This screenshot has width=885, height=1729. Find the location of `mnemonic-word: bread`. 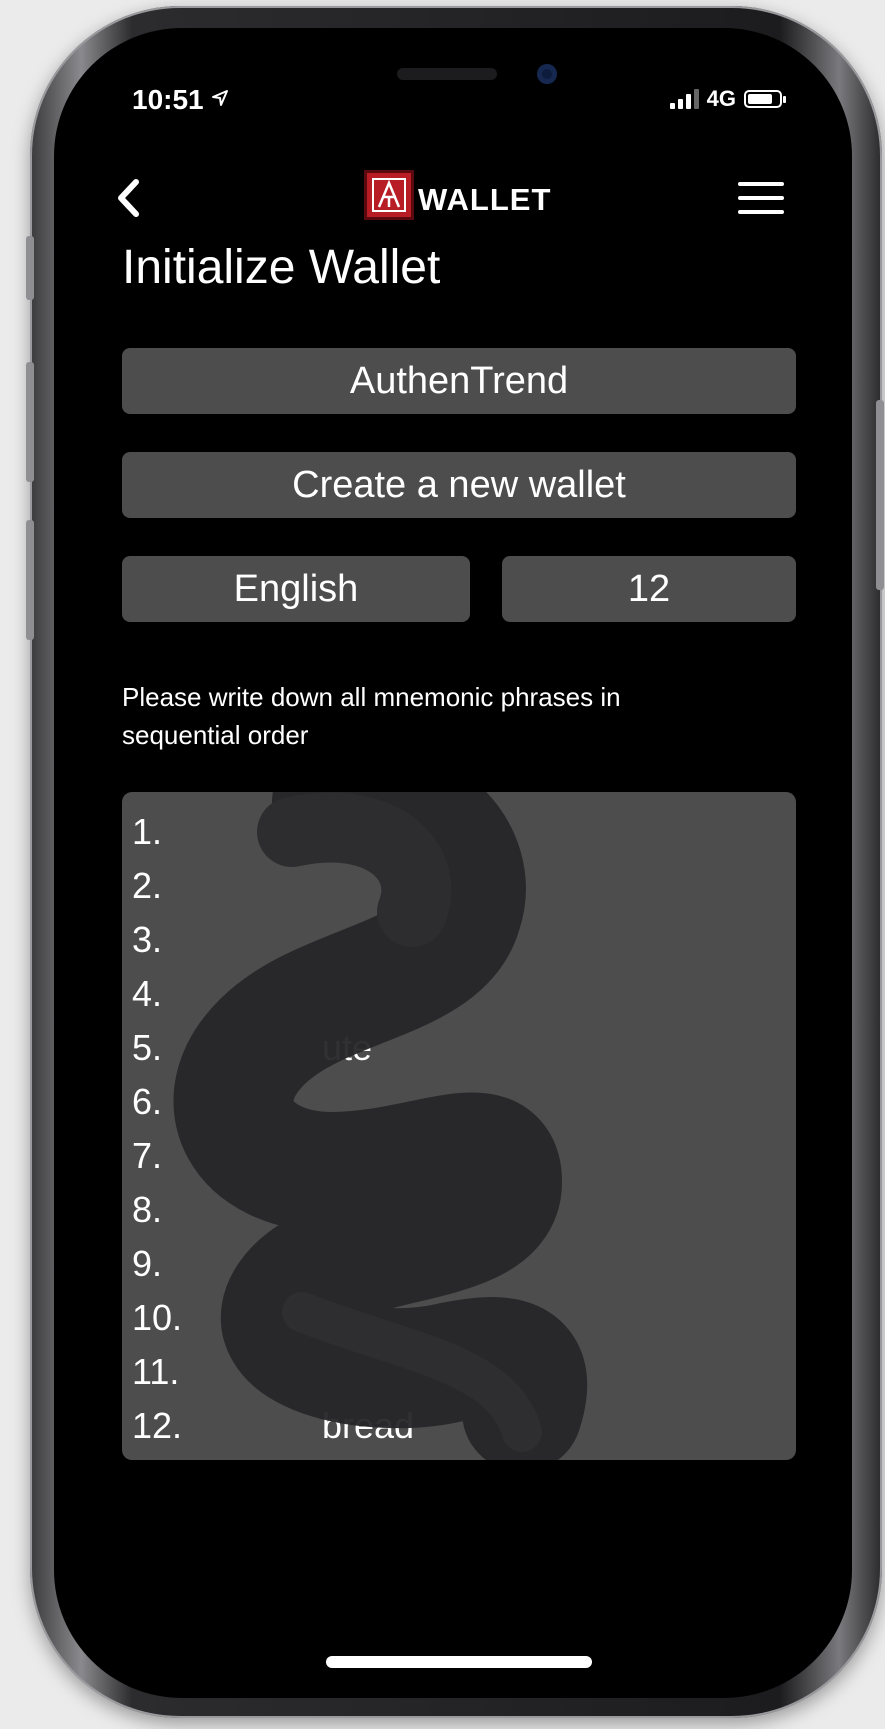

mnemonic-word: bread is located at coordinates (368, 1425).